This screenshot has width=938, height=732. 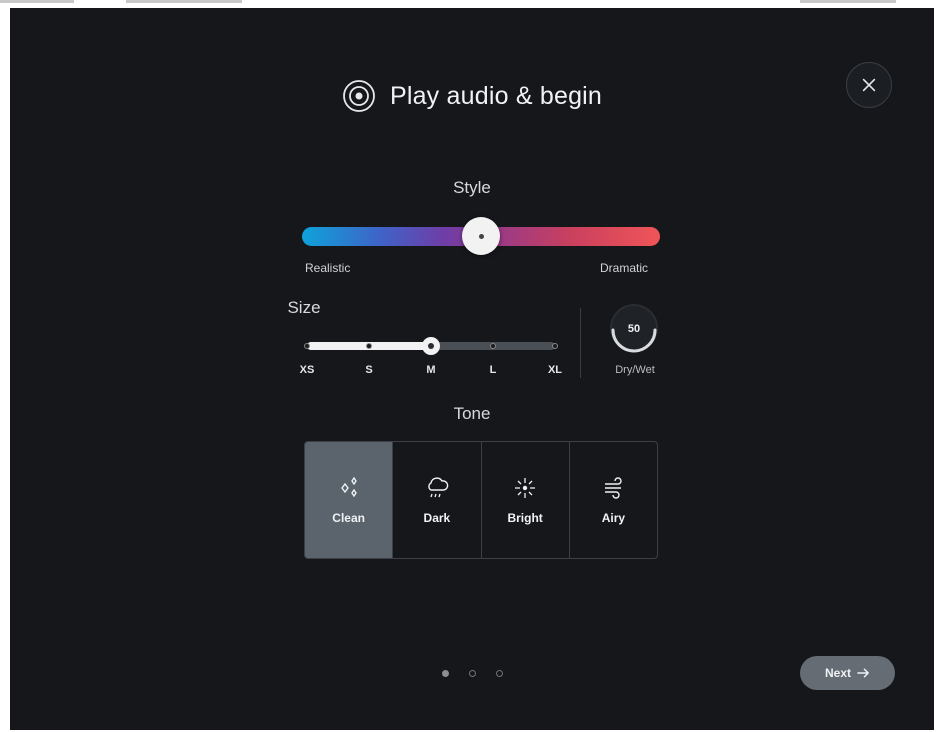 I want to click on tone-option-label: Airy, so click(x=613, y=518).